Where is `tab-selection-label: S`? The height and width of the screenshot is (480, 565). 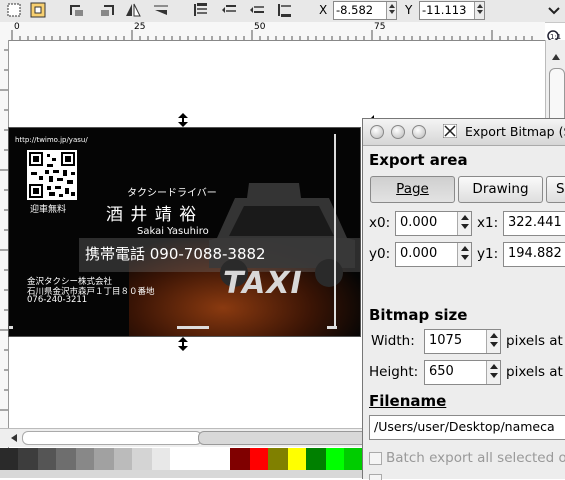
tab-selection-label: S is located at coordinates (560, 189).